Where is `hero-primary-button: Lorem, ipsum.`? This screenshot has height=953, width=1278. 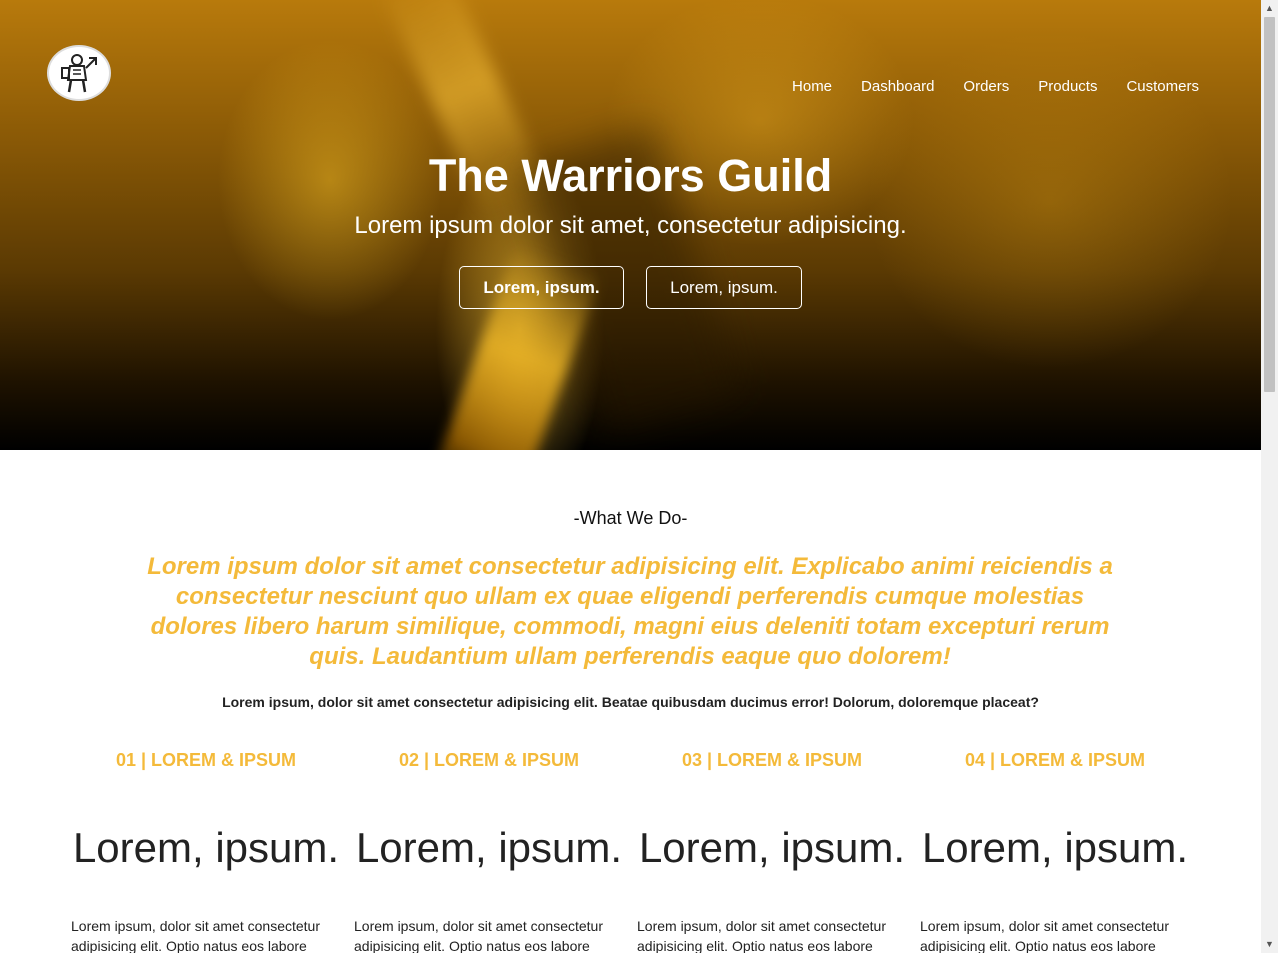 hero-primary-button: Lorem, ipsum. is located at coordinates (541, 287).